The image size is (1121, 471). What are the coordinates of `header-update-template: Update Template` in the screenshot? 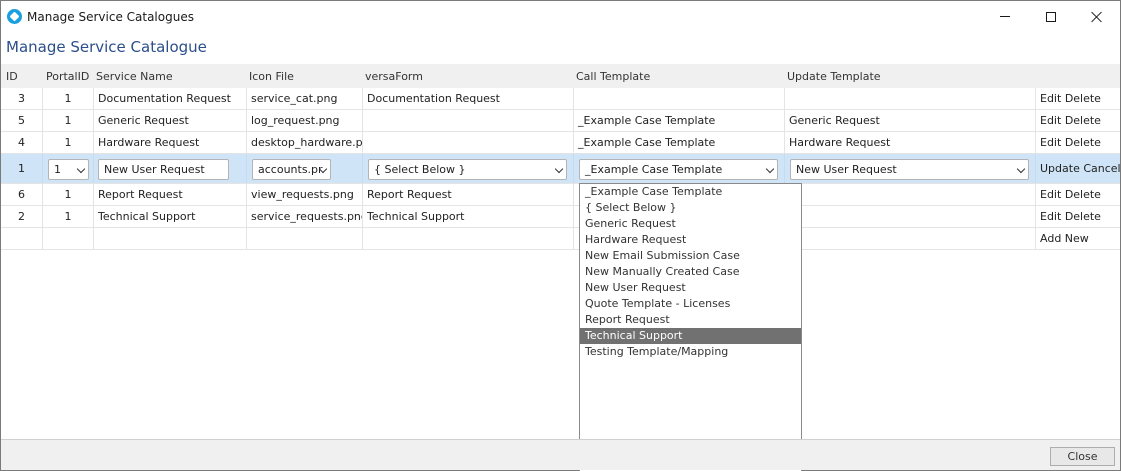 It's located at (834, 76).